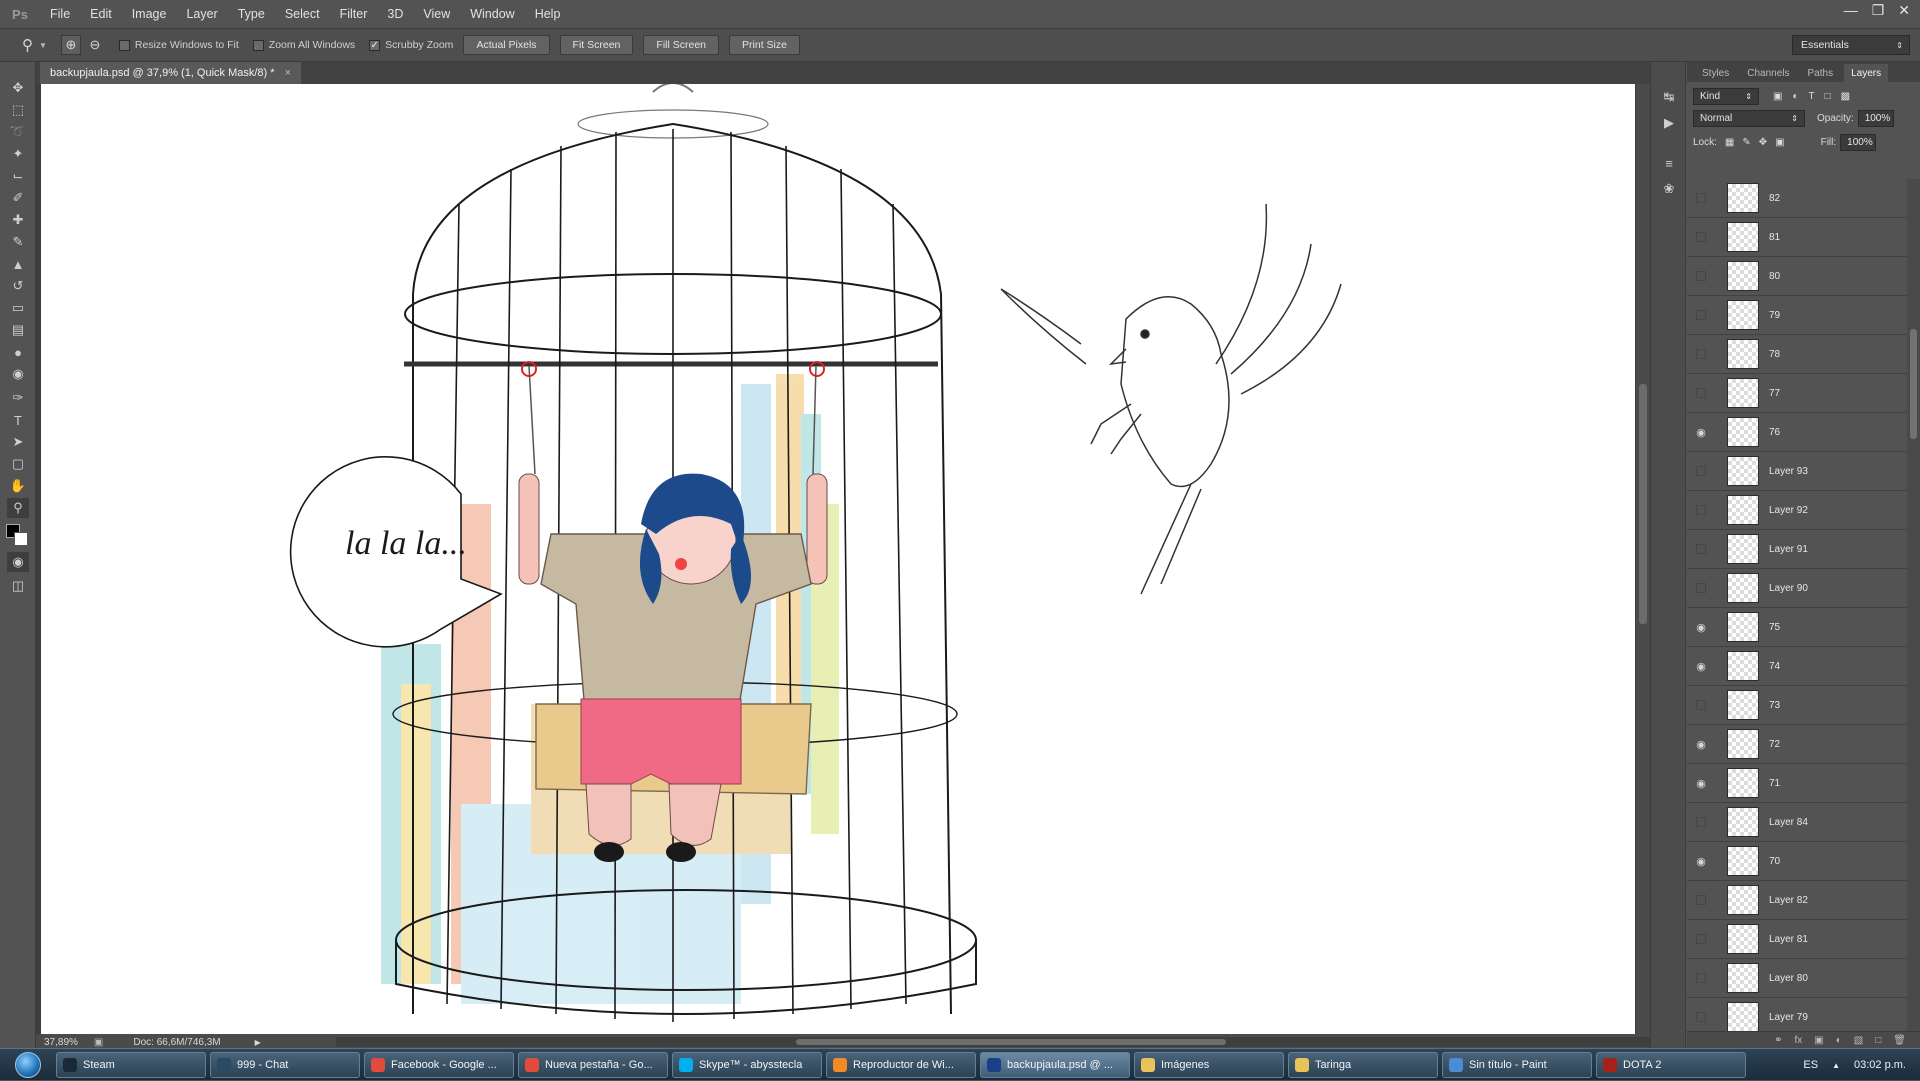 This screenshot has width=1920, height=1081. I want to click on layer-row: Layer 93, so click(1797, 471).